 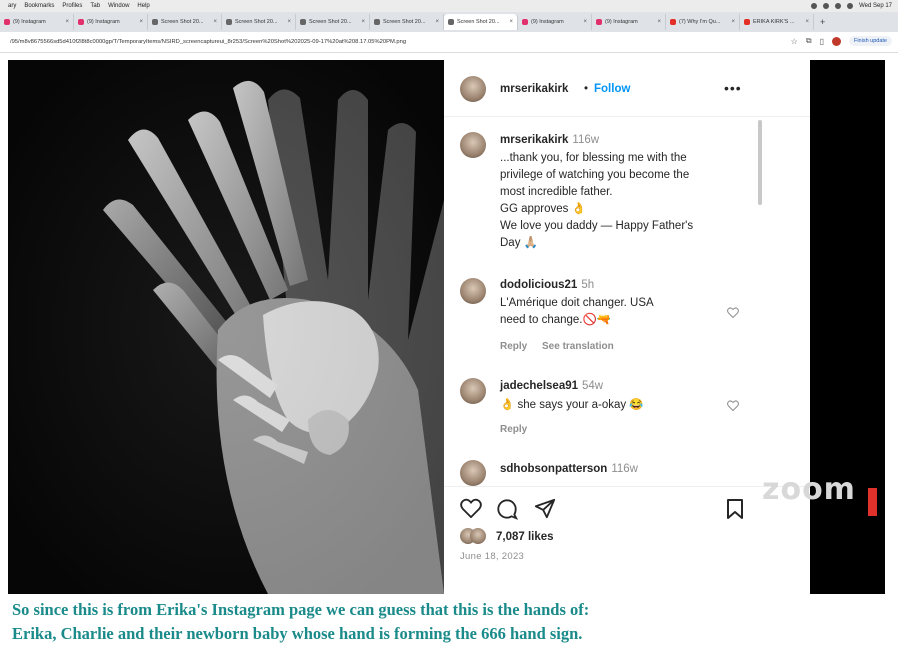 I want to click on menu-item-window: Window, so click(x=118, y=6).